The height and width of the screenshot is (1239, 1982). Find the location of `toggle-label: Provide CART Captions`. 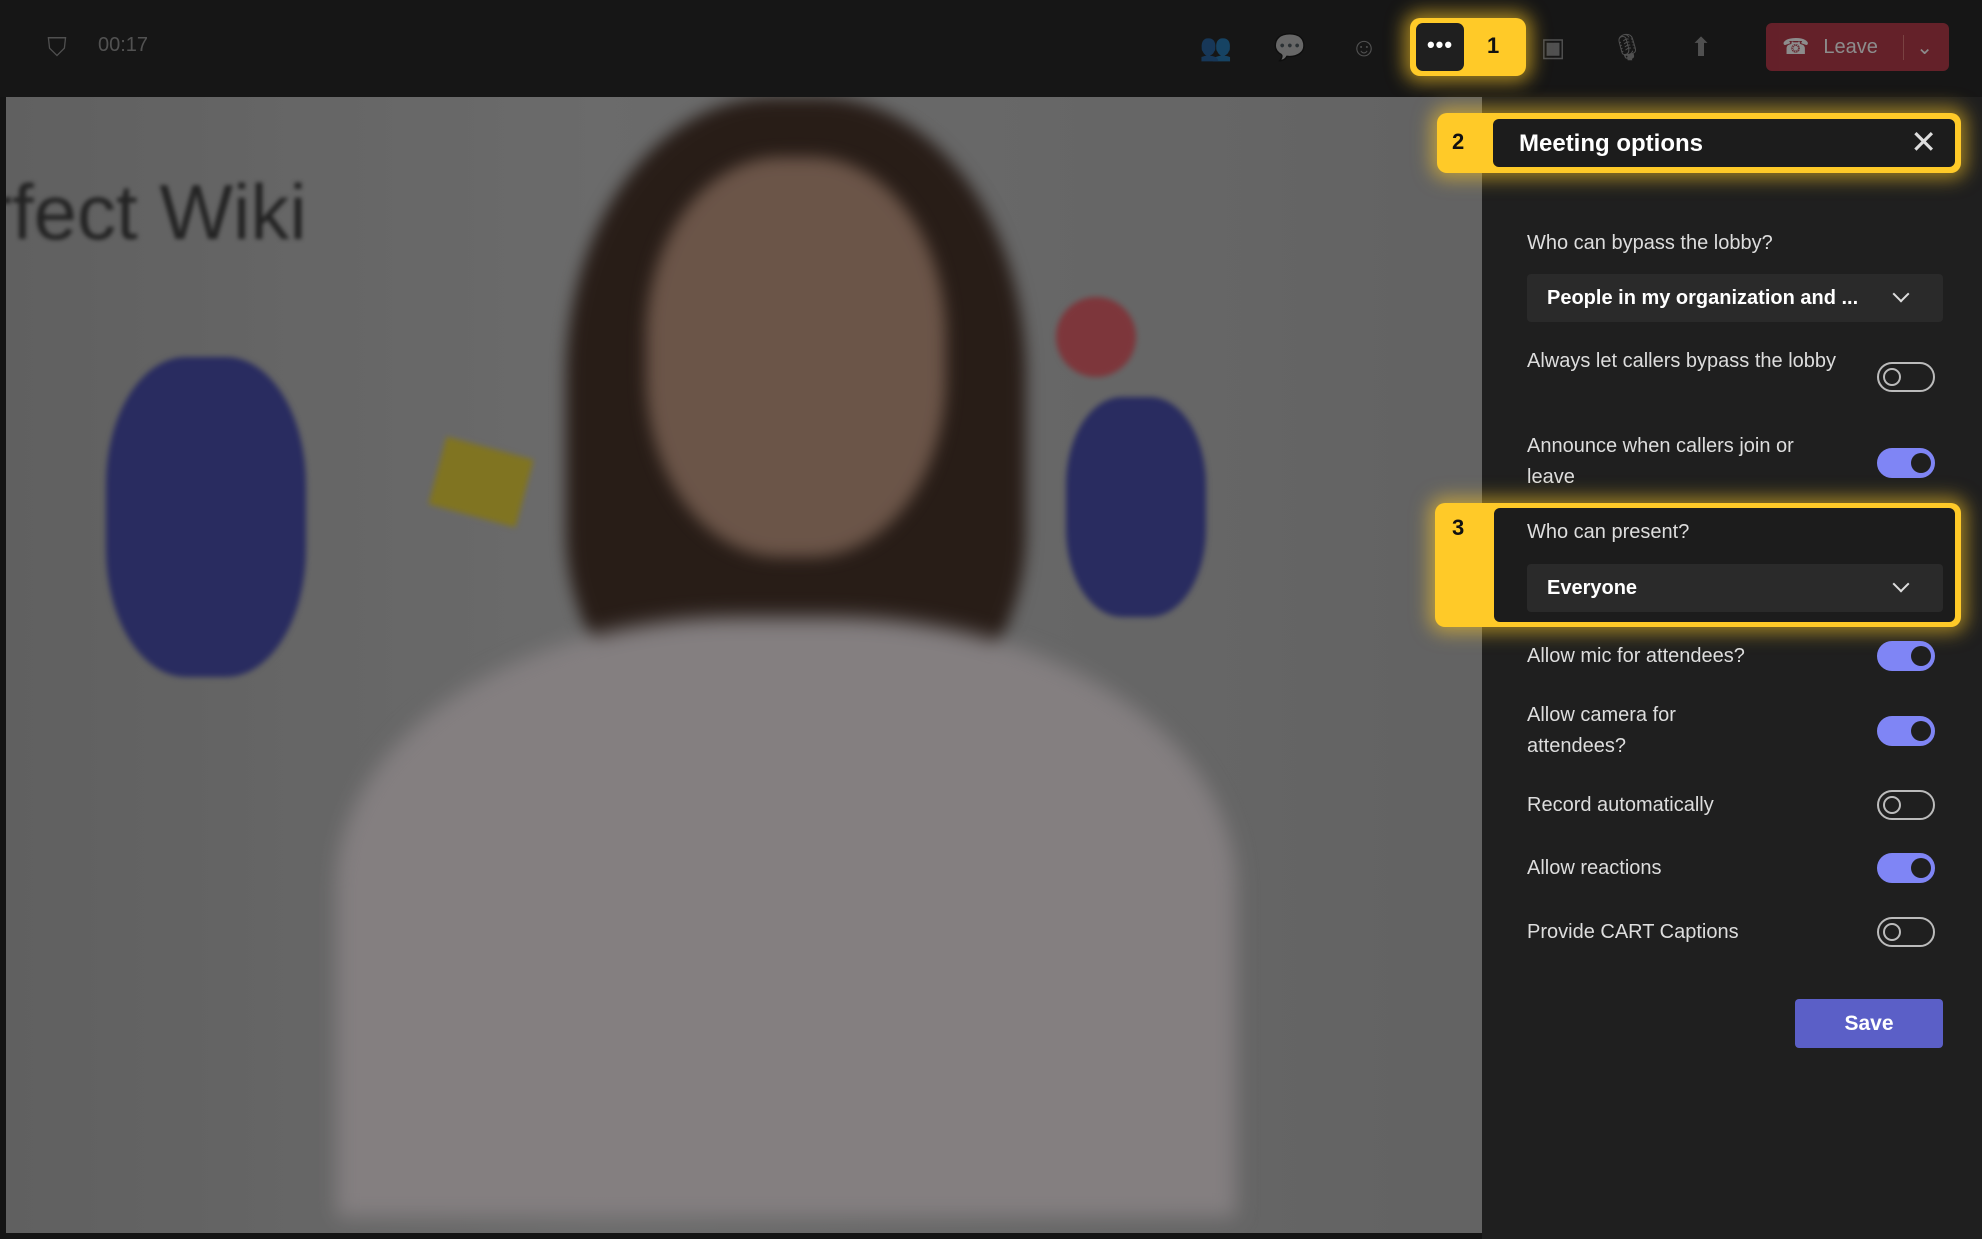

toggle-label: Provide CART Captions is located at coordinates (1633, 932).